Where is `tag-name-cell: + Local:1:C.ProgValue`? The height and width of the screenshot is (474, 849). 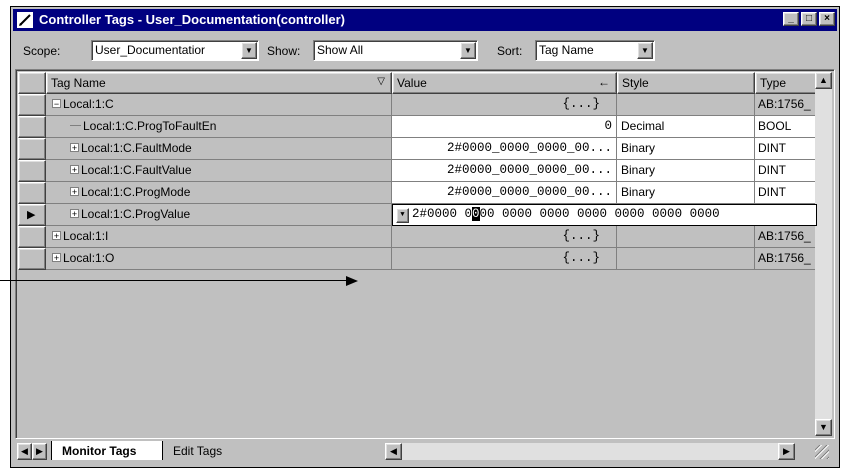
tag-name-cell: + Local:1:C.ProgValue is located at coordinates (219, 215).